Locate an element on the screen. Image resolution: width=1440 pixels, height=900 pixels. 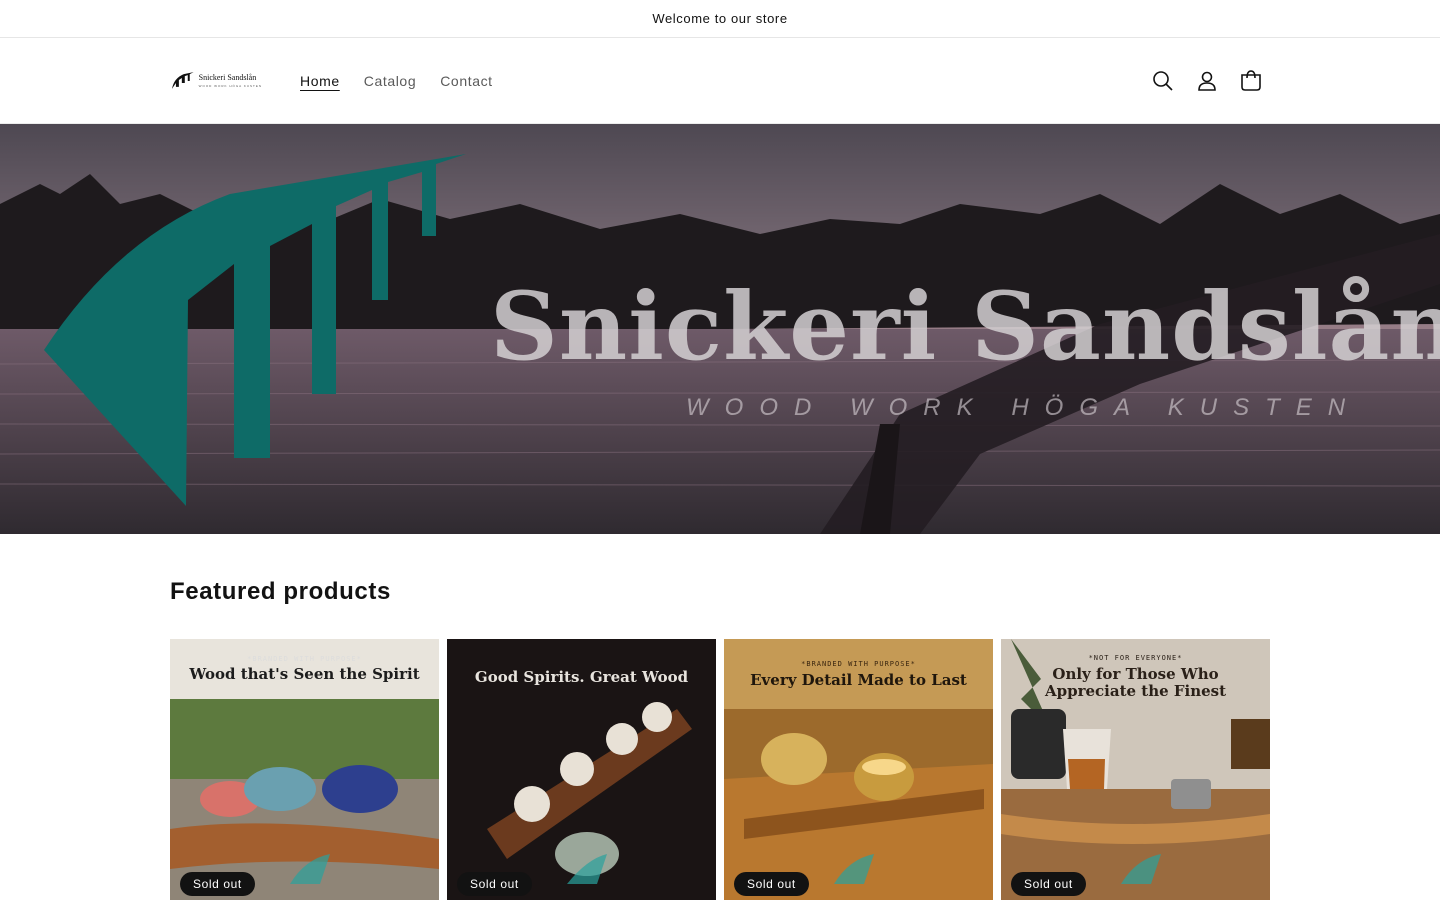
product-tagline: *NOT FOR EVERYONE* is located at coordinates (1135, 658).